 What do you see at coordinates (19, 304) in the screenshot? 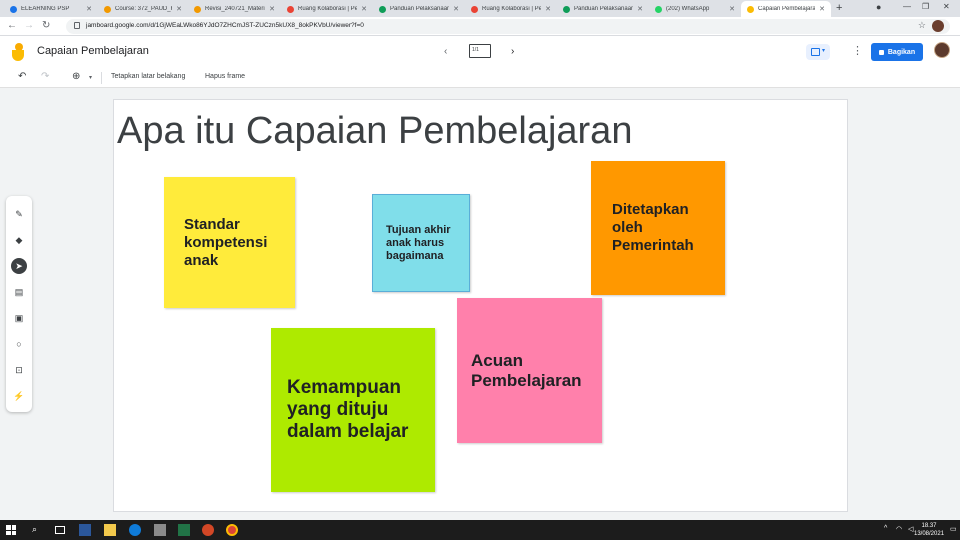
I see `tool-palette: ✎ ◆ ➤ ▤ ▣ ○ ⊡ ⚡` at bounding box center [19, 304].